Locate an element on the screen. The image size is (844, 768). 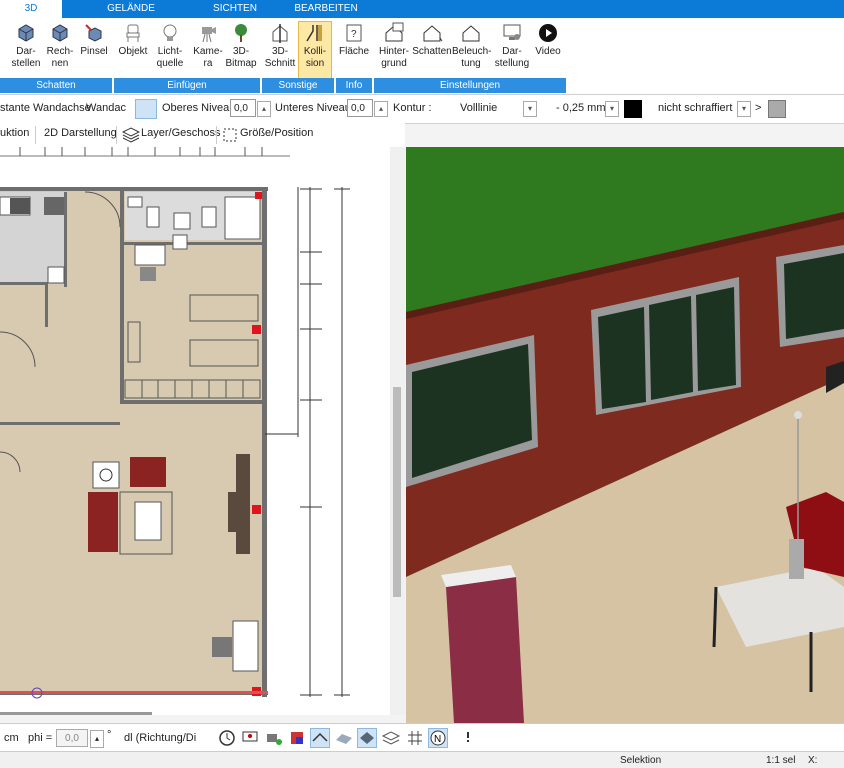
hatch-arrow: > is located at coordinates (758, 108).